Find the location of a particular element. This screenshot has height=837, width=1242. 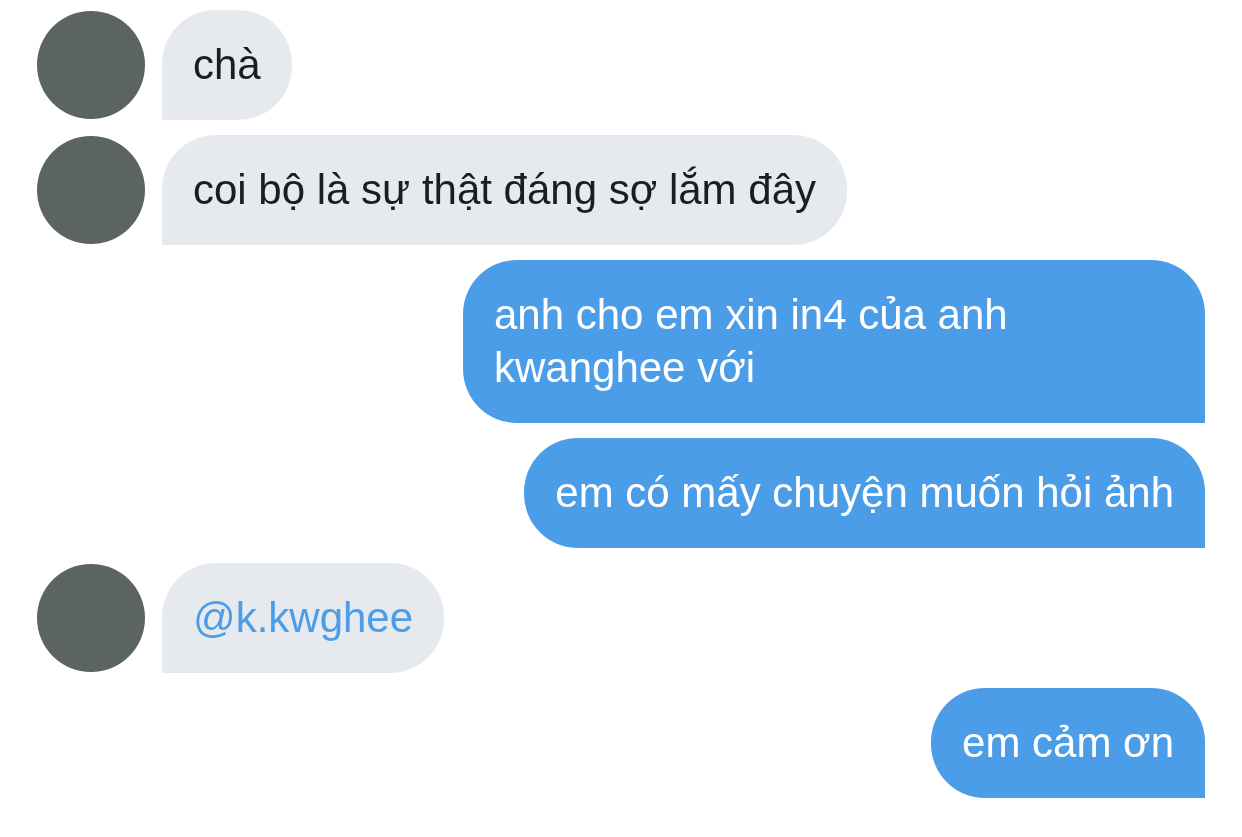

username-link: @k.kwghee is located at coordinates (303, 617).